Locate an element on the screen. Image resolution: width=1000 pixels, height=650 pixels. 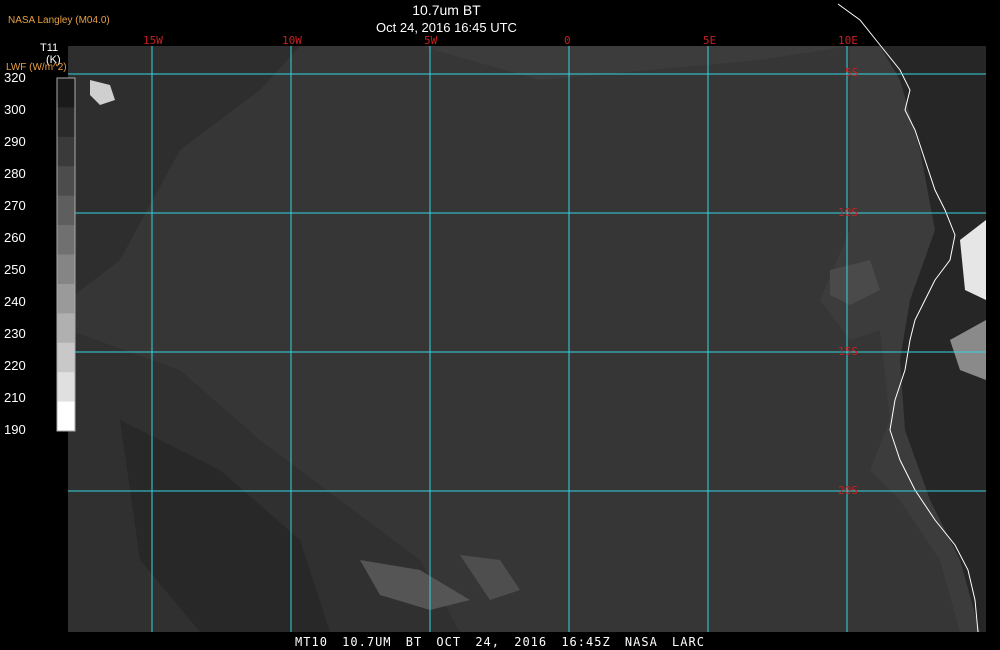
lon-label-10w: 10W is located at coordinates (292, 40).